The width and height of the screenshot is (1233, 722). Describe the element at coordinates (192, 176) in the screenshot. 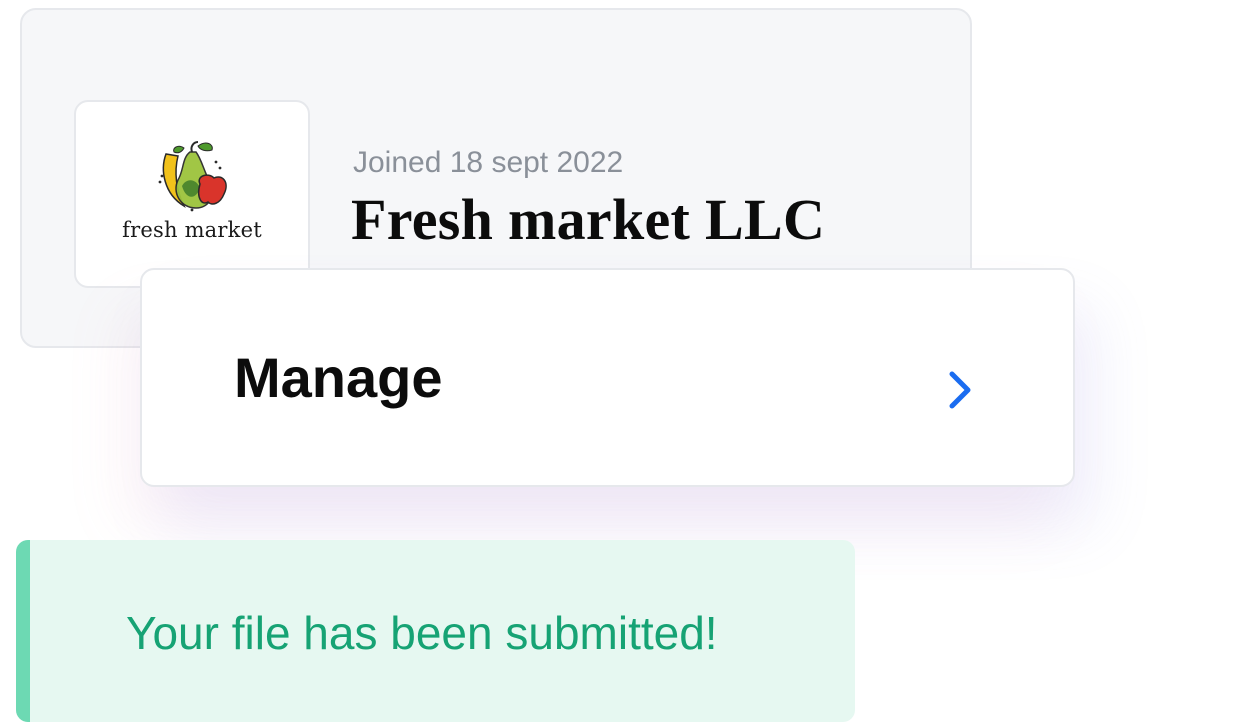

I see `fruit-logo-icon` at that location.